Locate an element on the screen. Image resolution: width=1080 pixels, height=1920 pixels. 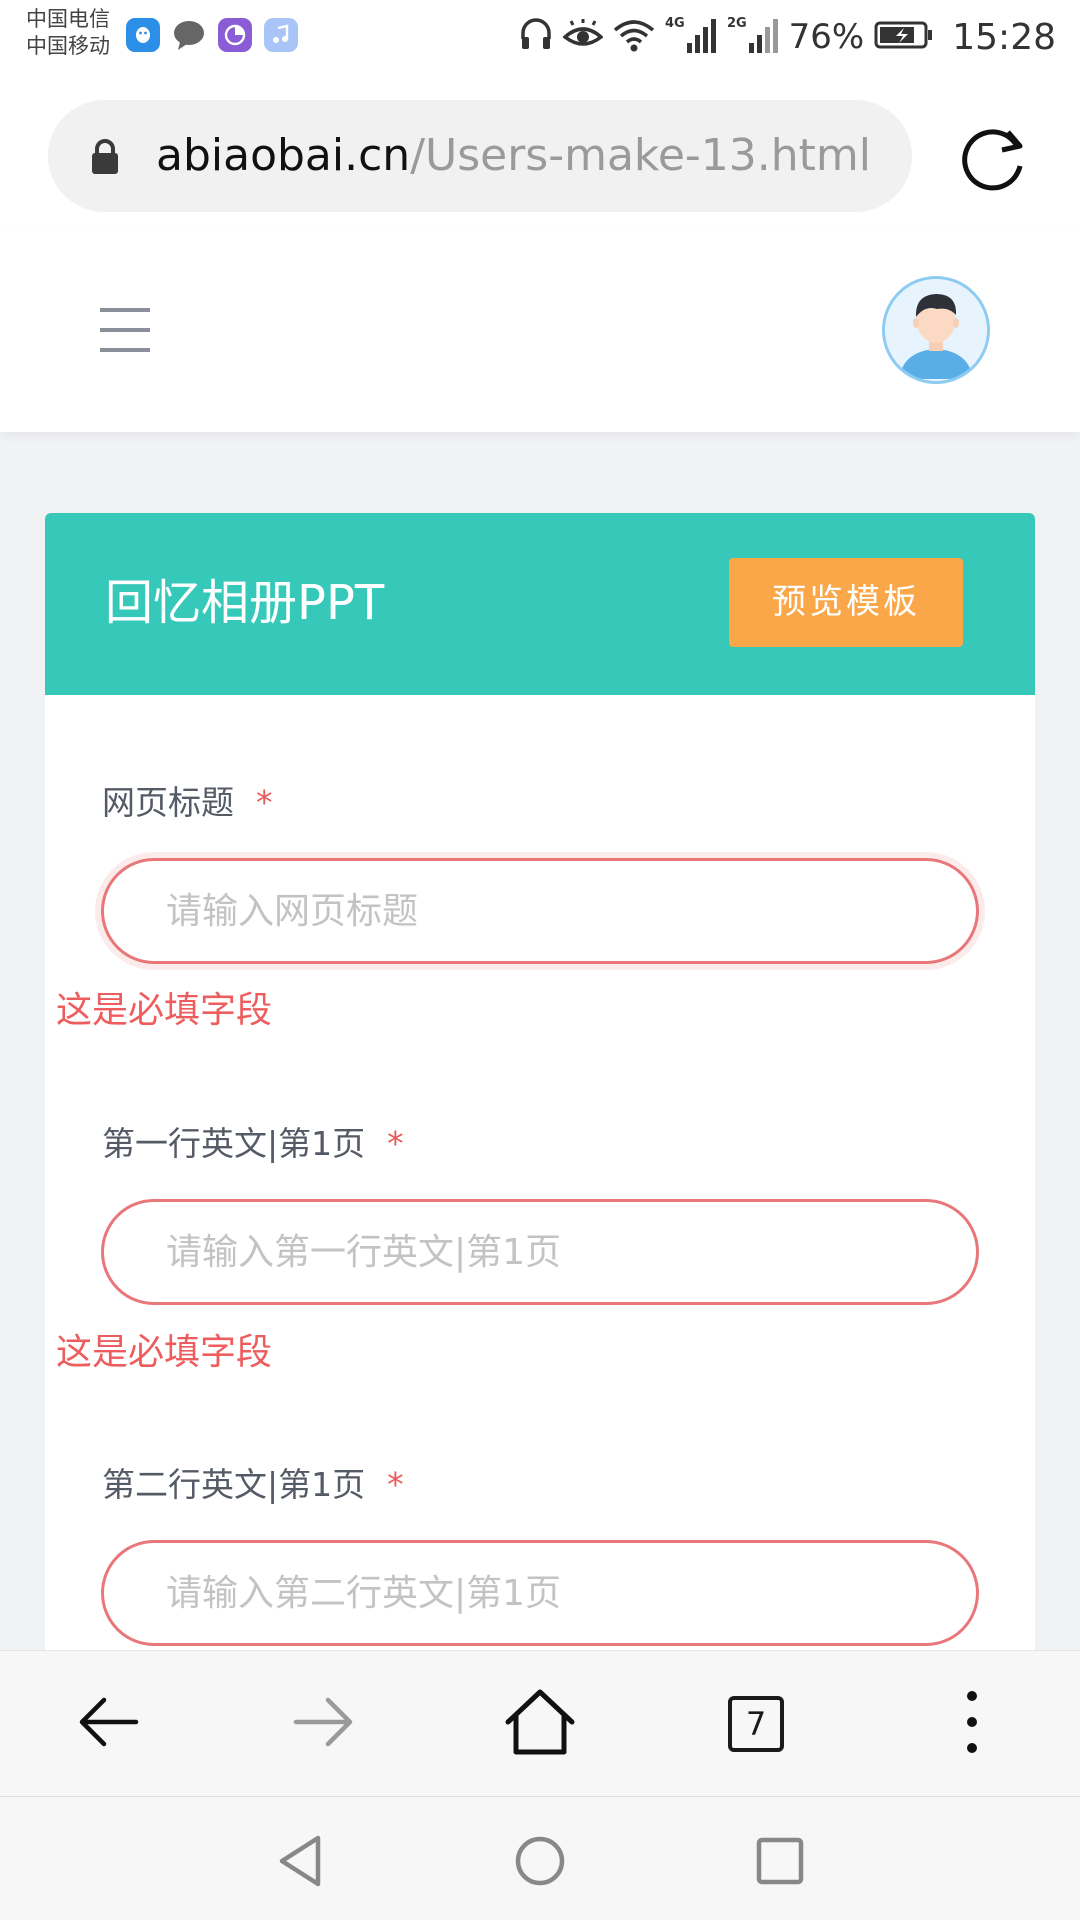
home-button is located at coordinates (540, 1724).